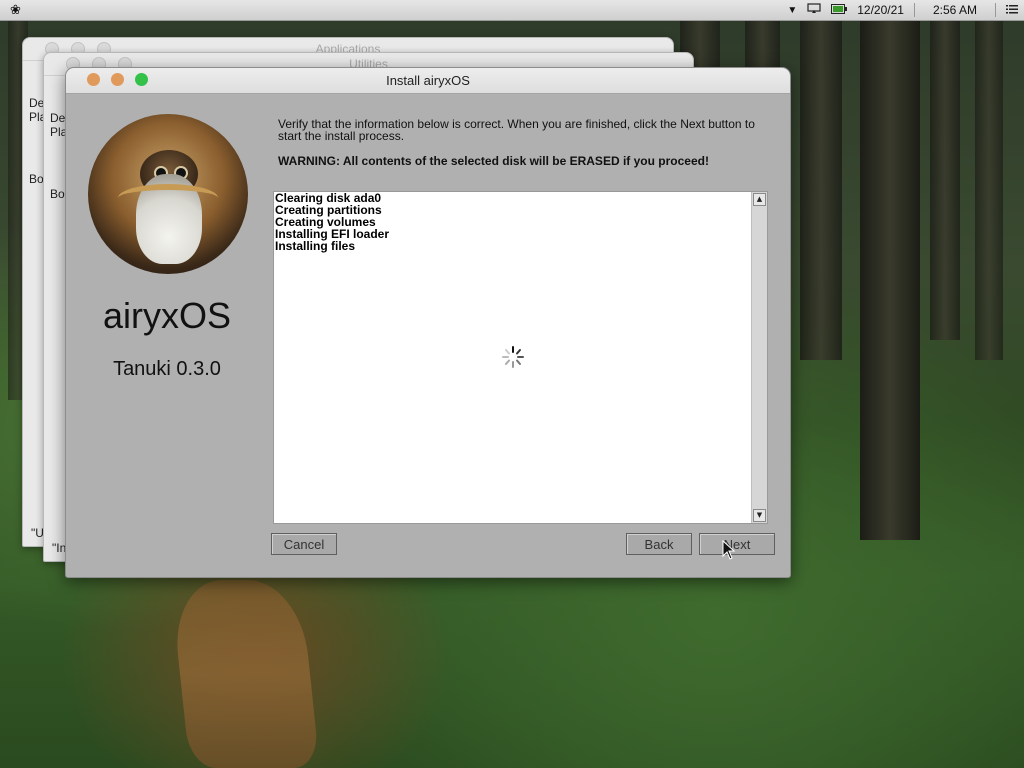 The image size is (1024, 768). Describe the element at coordinates (167, 315) in the screenshot. I see `product-name: airyxOS` at that location.